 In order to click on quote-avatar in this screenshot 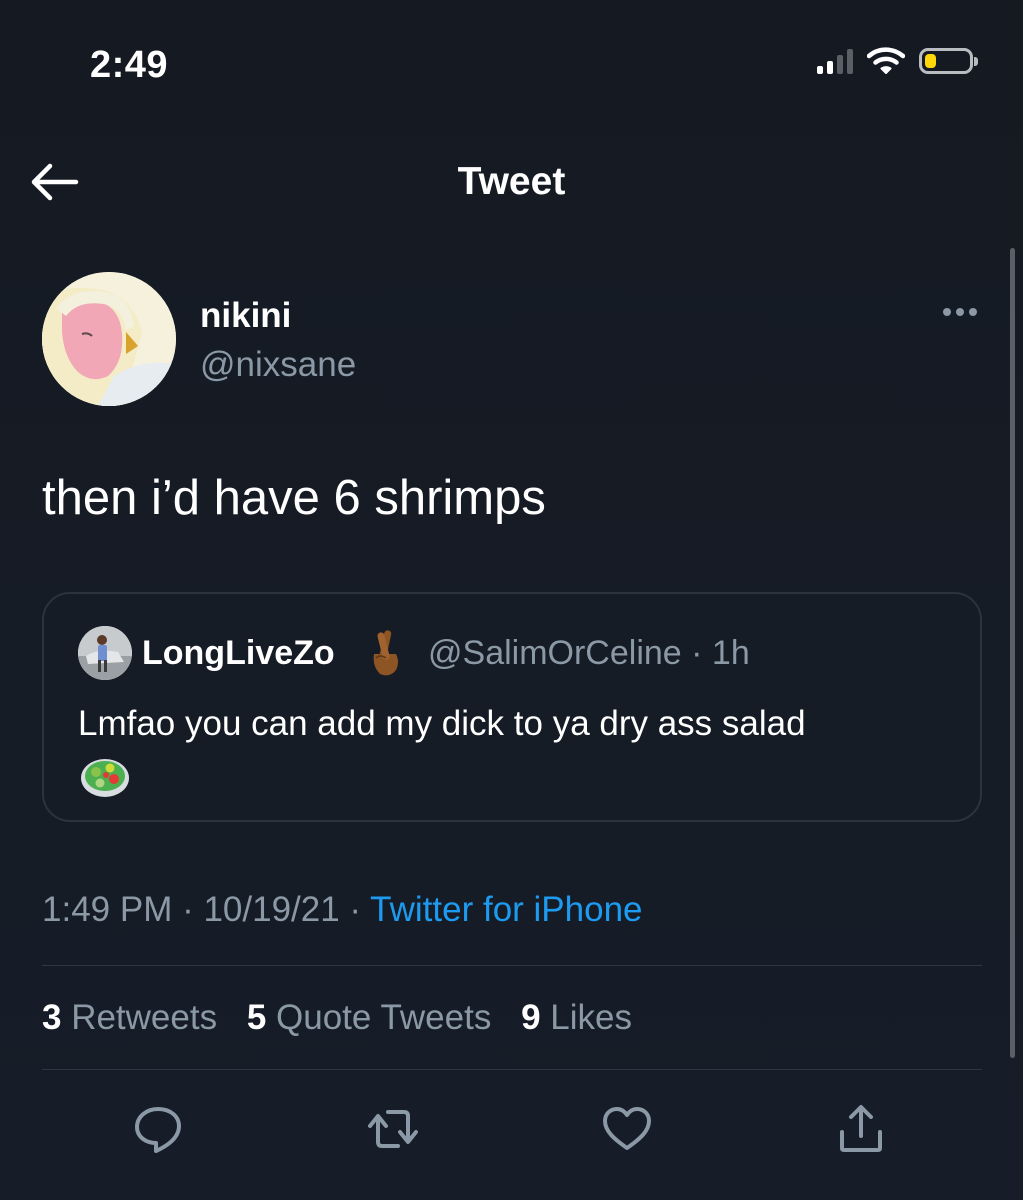, I will do `click(105, 653)`.